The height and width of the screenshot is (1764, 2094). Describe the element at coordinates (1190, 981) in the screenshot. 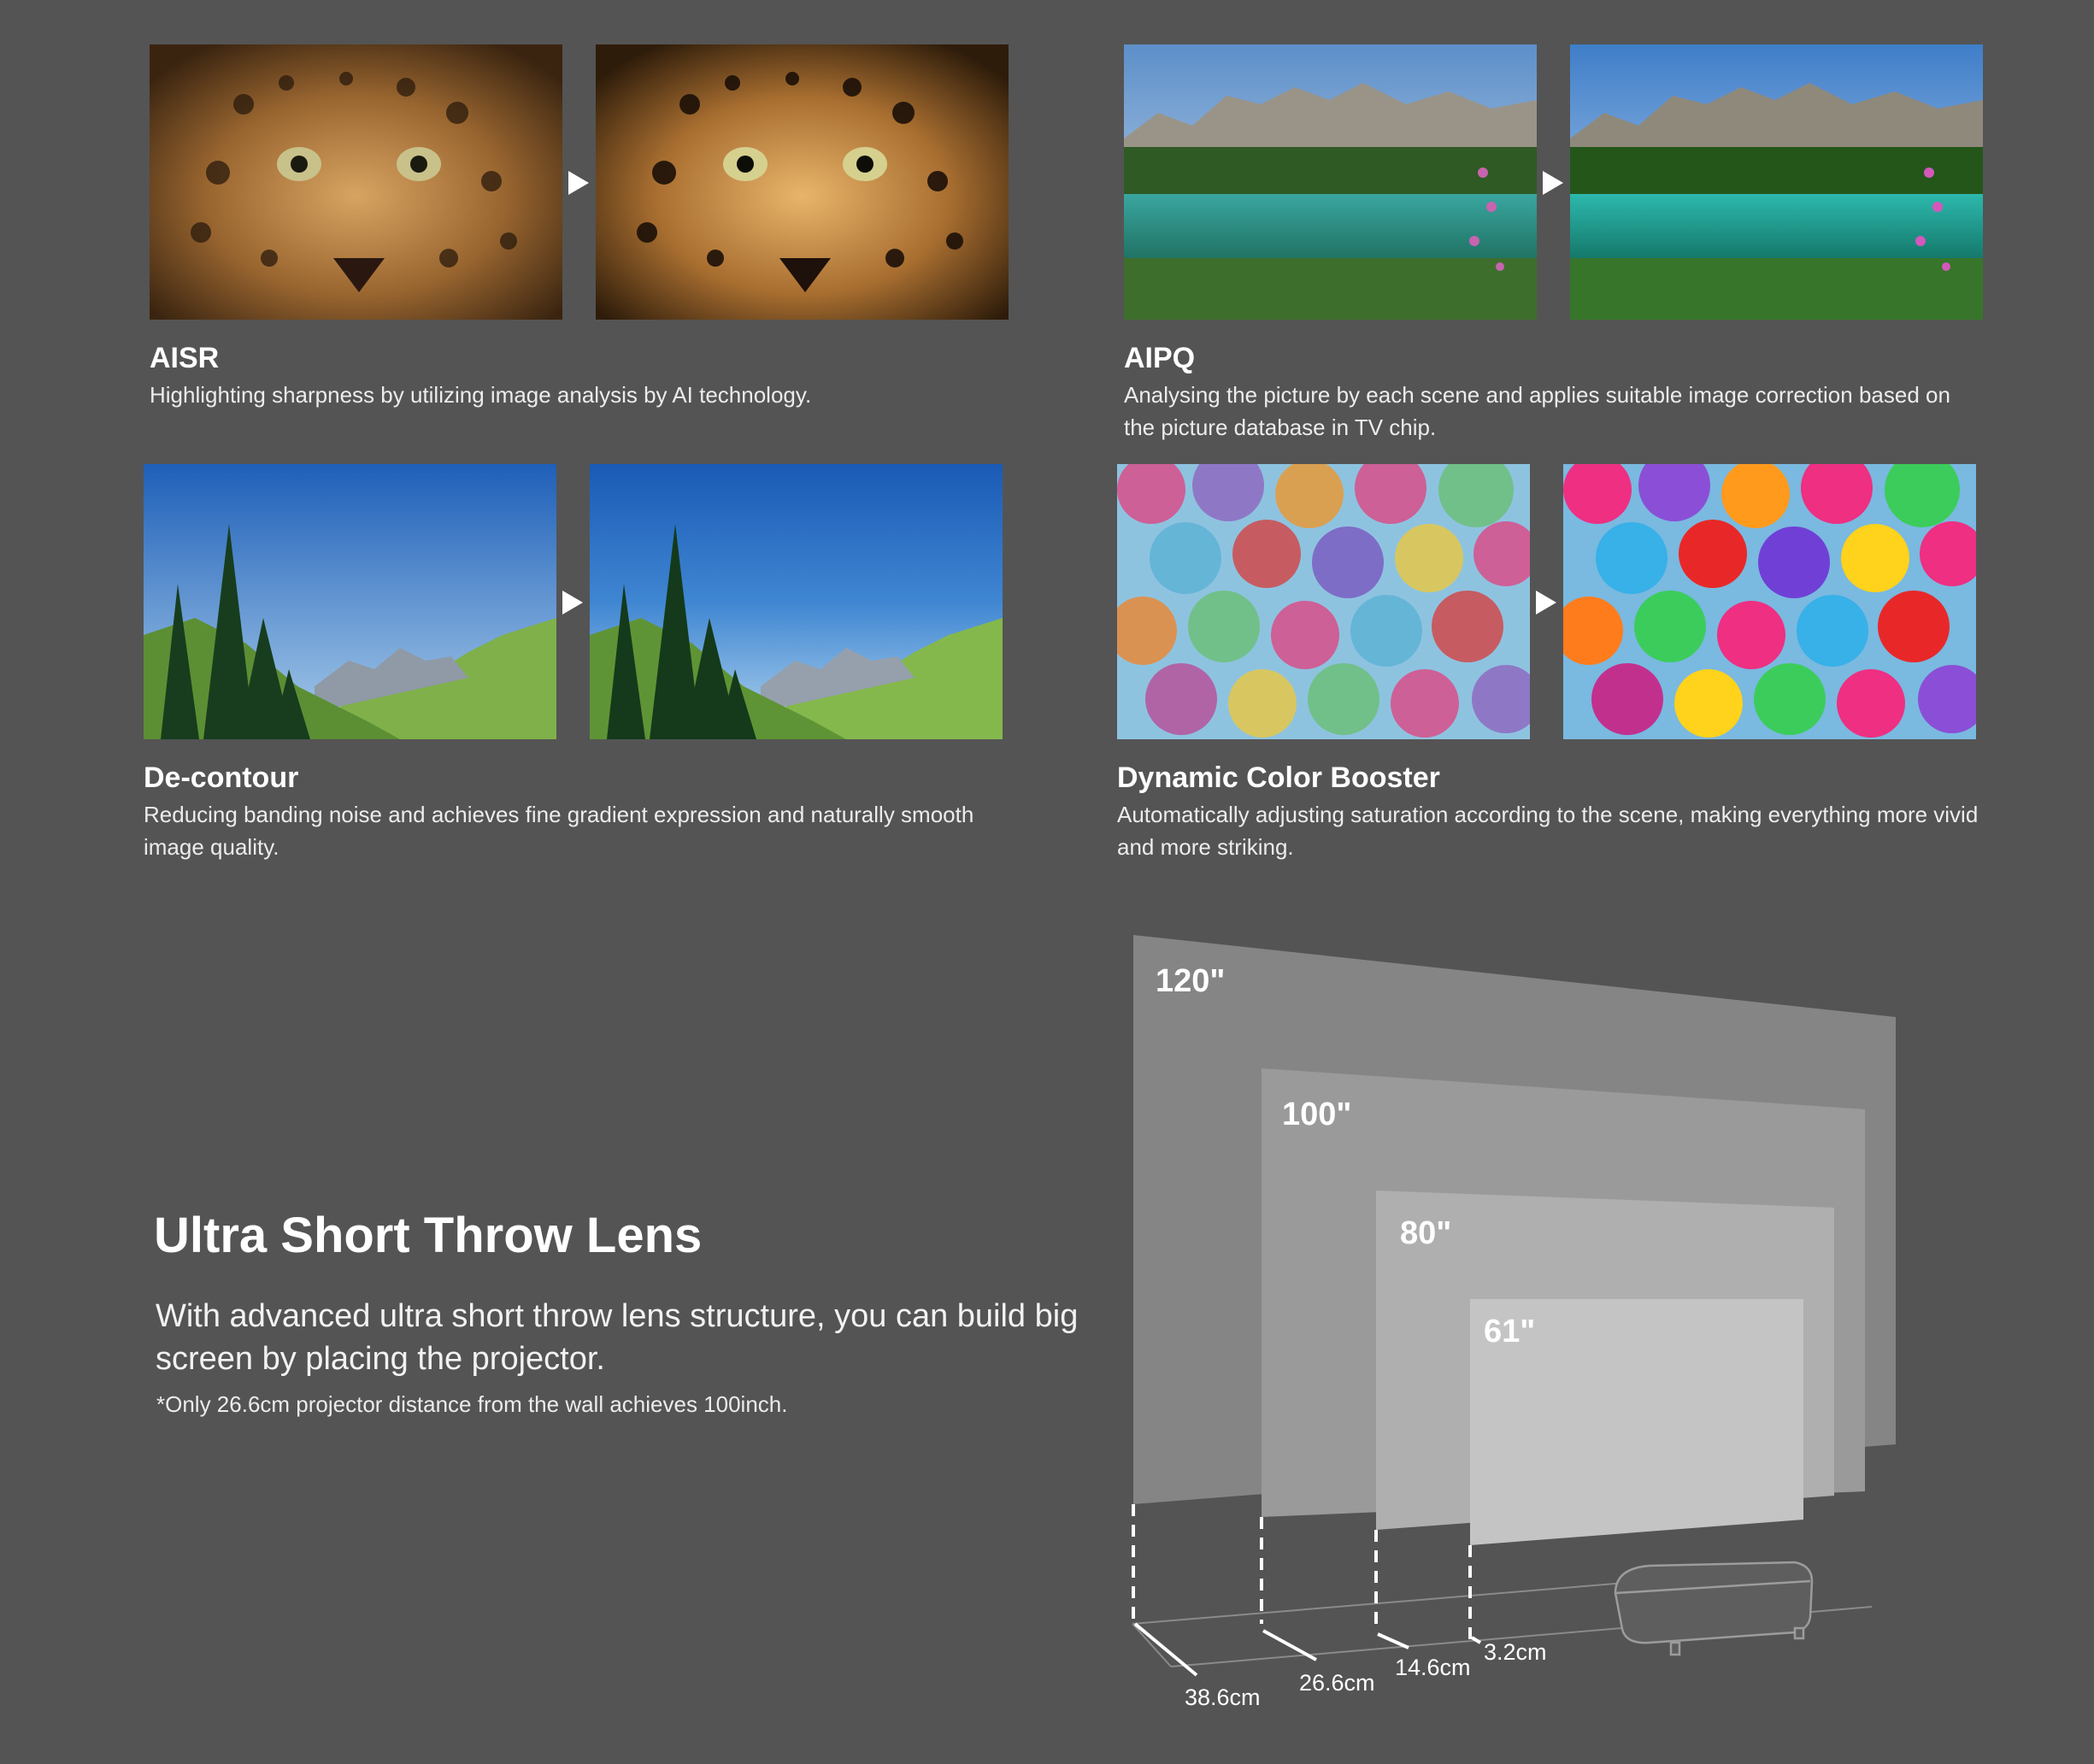

I see `screen-size-label: 120"` at that location.